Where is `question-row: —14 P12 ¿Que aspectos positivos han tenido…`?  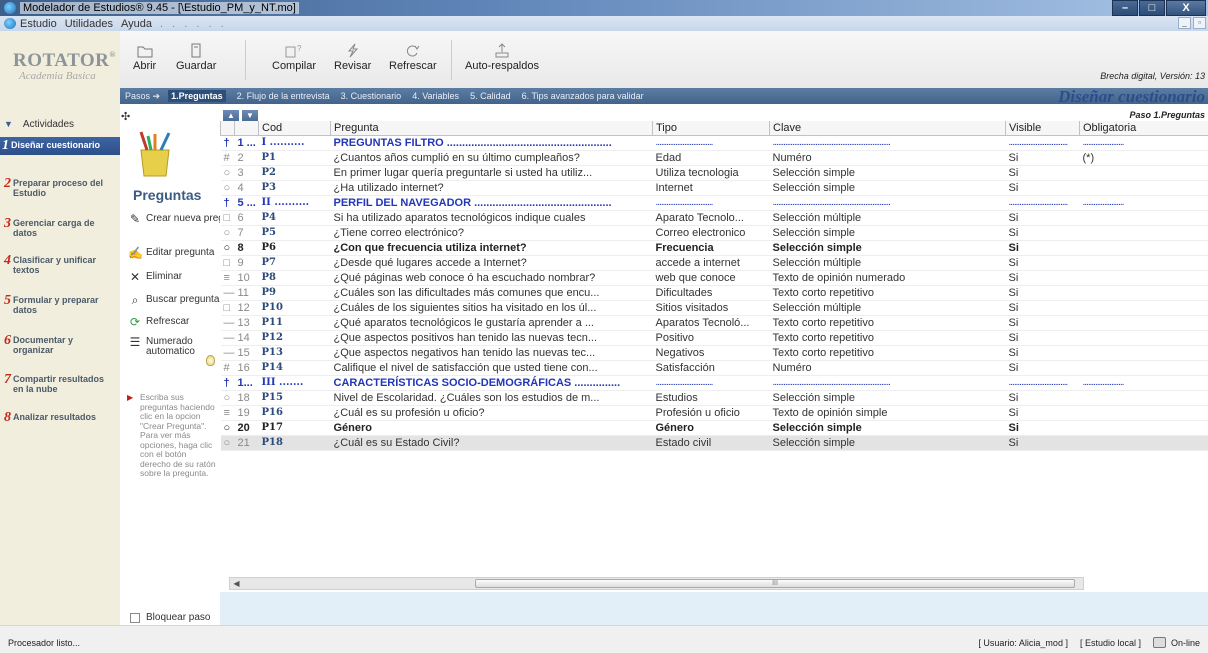 question-row: —14 P12 ¿Que aspectos positivos han tenido… is located at coordinates (714, 338).